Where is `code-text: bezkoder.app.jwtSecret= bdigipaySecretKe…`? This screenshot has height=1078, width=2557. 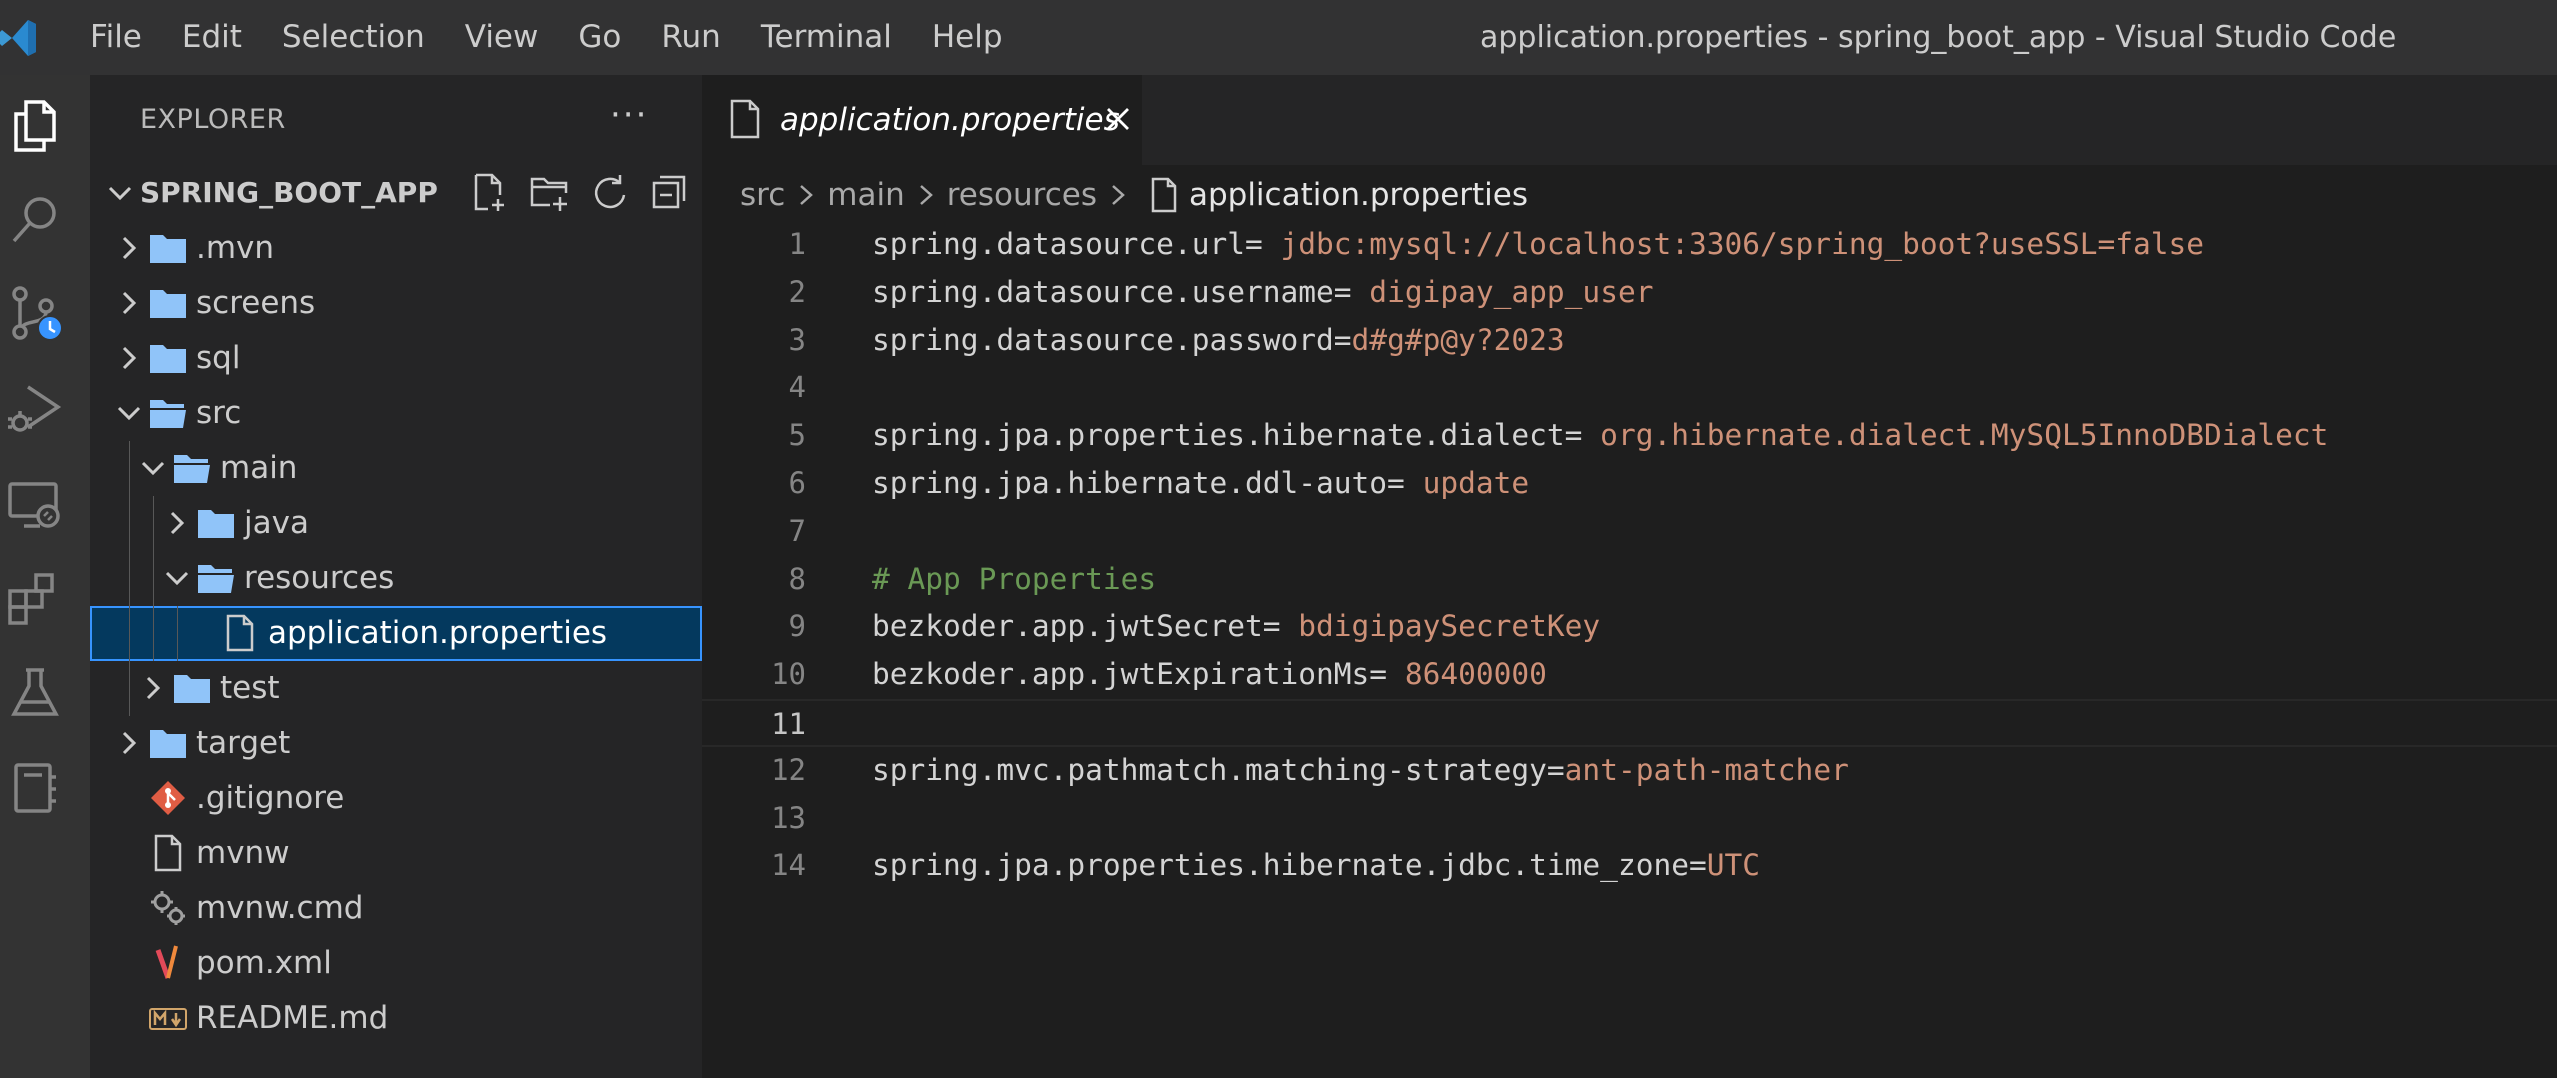 code-text: bezkoder.app.jwtSecret= bdigipaySecretKe… is located at coordinates (1236, 627).